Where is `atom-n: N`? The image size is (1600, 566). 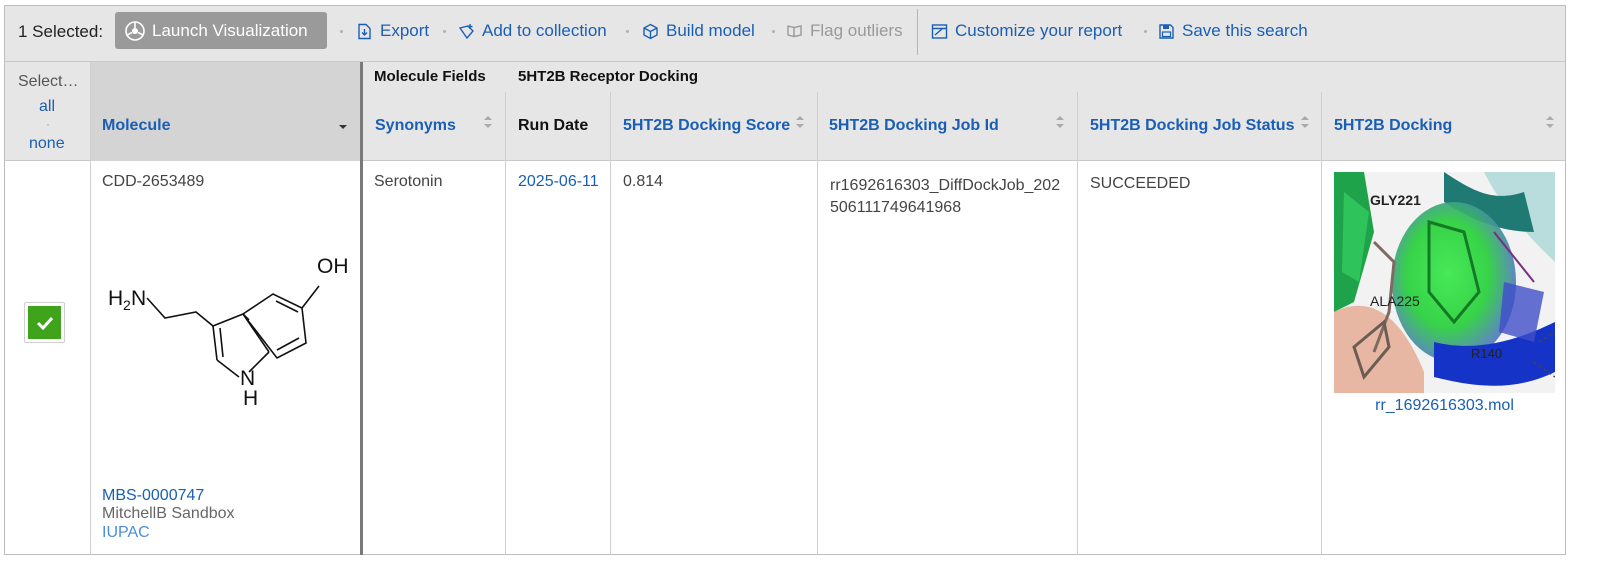 atom-n: N is located at coordinates (138, 298).